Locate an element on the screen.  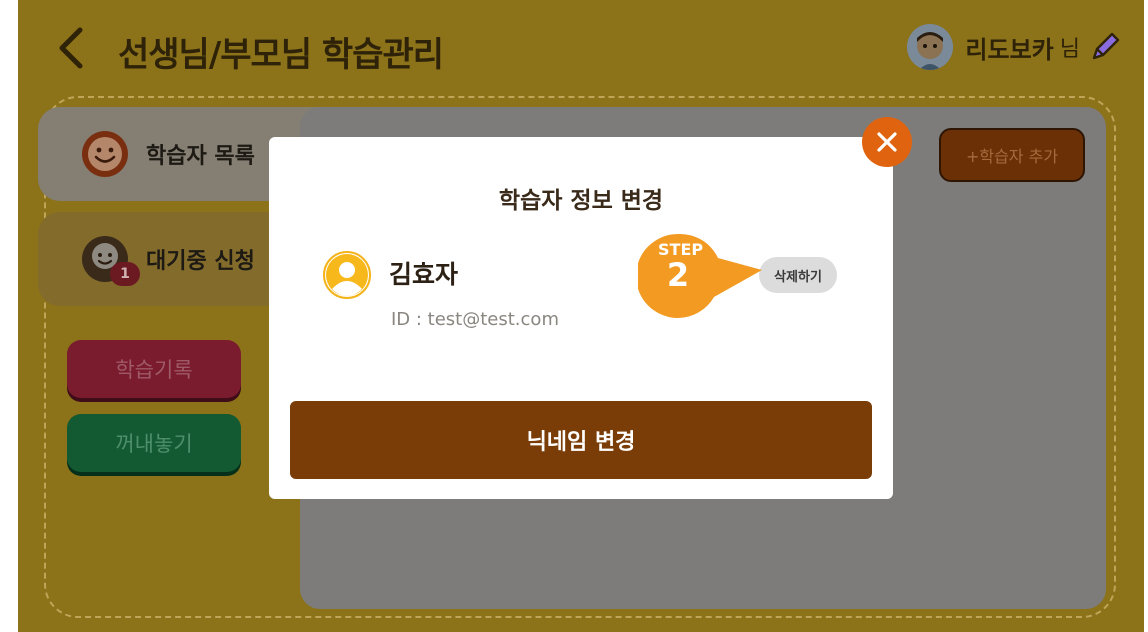
close-modal-button is located at coordinates (887, 142).